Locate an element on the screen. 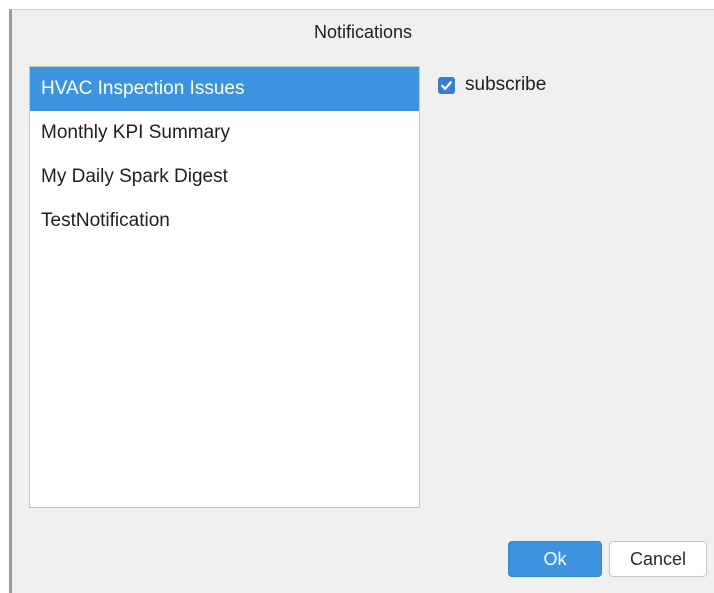 The width and height of the screenshot is (714, 593). checkmark-icon is located at coordinates (446, 85).